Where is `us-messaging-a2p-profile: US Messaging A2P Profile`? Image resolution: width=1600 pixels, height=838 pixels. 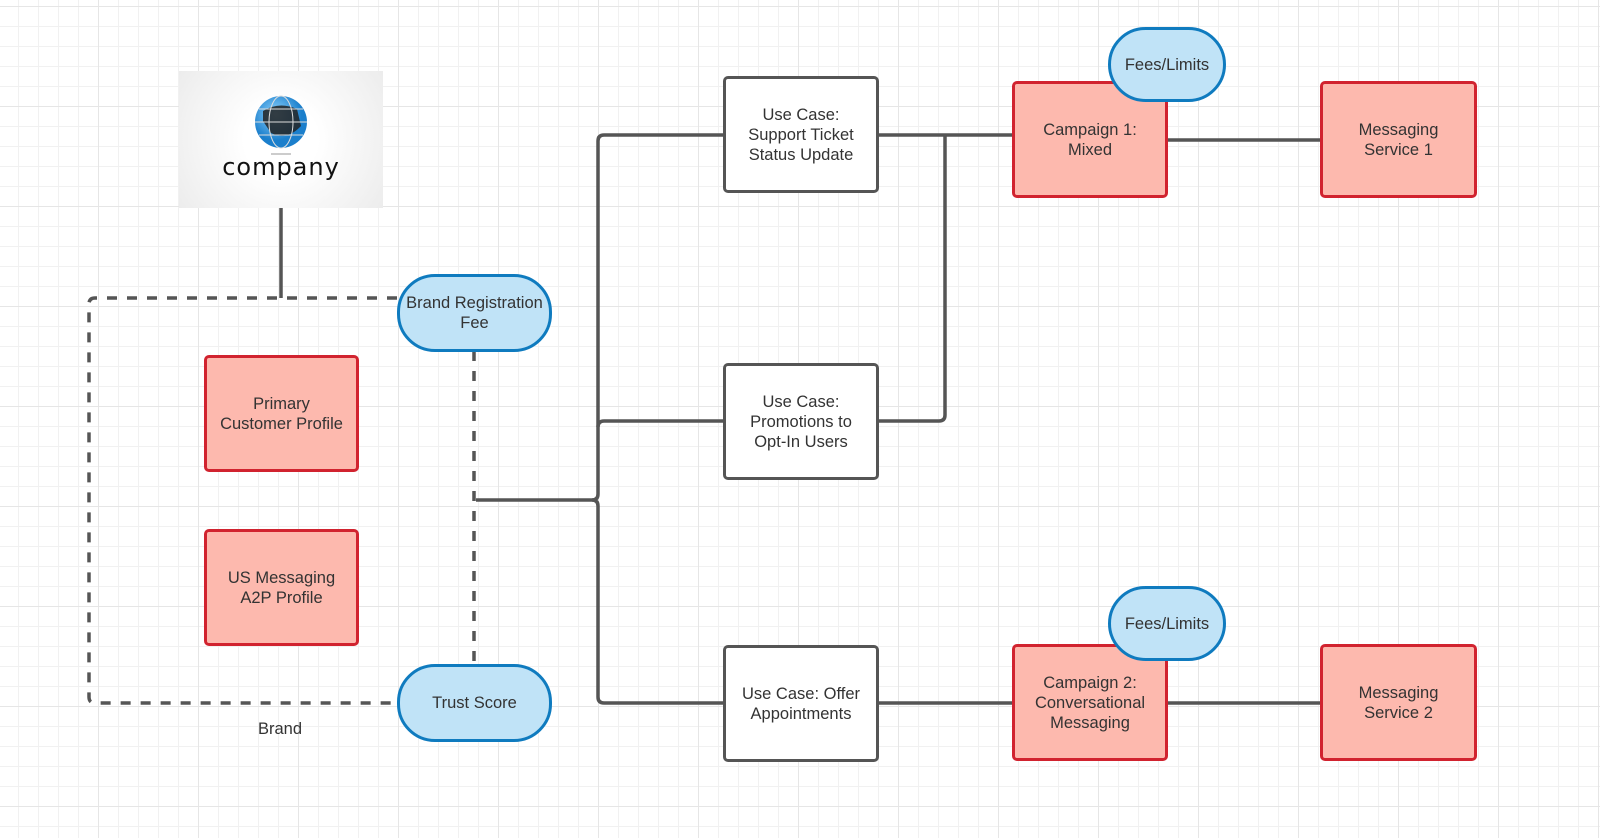
us-messaging-a2p-profile: US Messaging A2P Profile is located at coordinates (281, 587).